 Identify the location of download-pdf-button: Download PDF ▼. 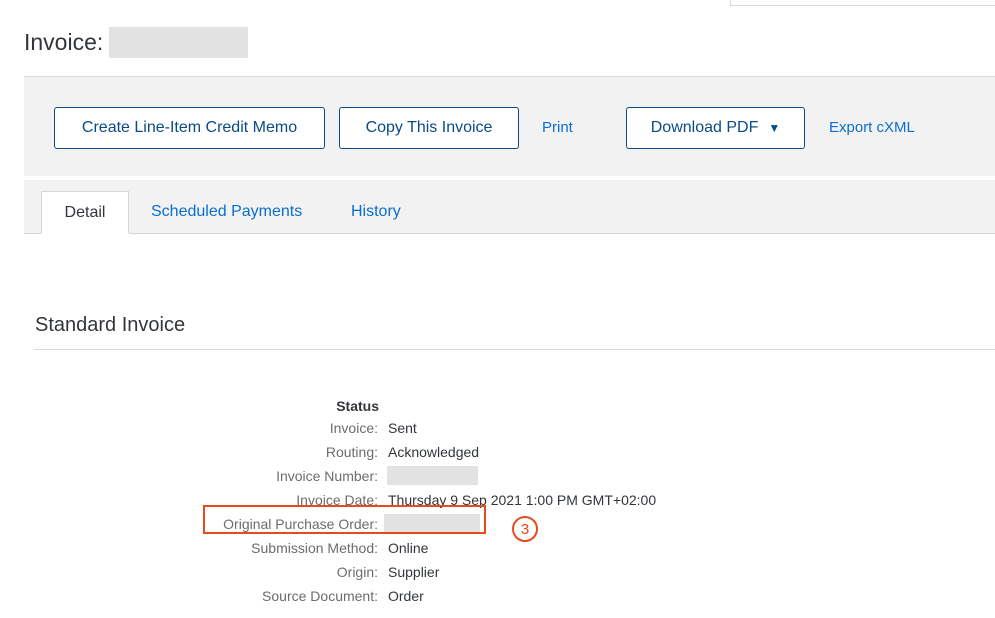
(715, 128).